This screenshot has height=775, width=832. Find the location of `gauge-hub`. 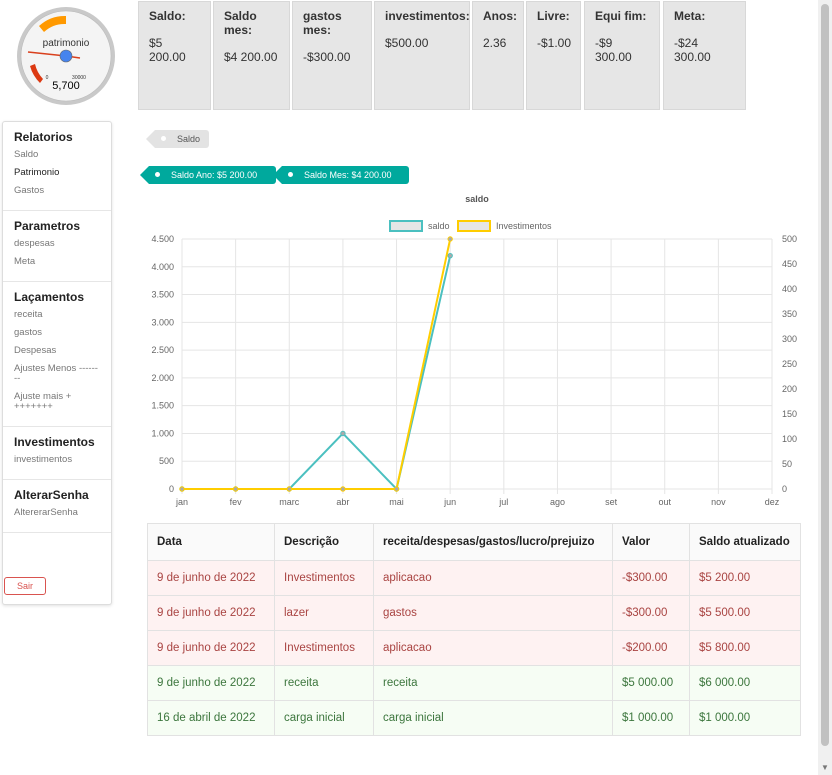

gauge-hub is located at coordinates (66, 56).